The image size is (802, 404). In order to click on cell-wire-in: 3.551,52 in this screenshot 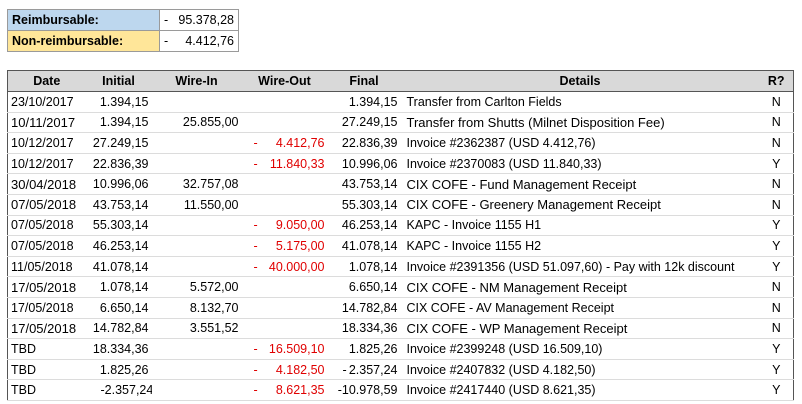, I will do `click(196, 329)`.